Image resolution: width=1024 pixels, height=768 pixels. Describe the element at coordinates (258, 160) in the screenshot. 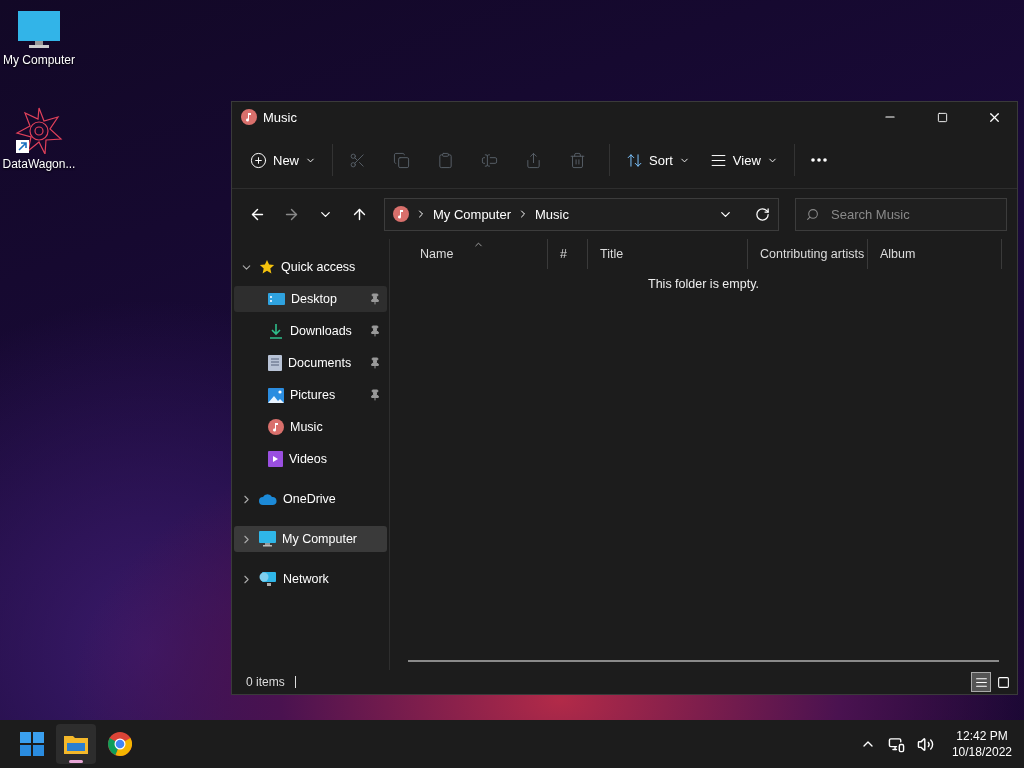

I see `plus-icon` at that location.